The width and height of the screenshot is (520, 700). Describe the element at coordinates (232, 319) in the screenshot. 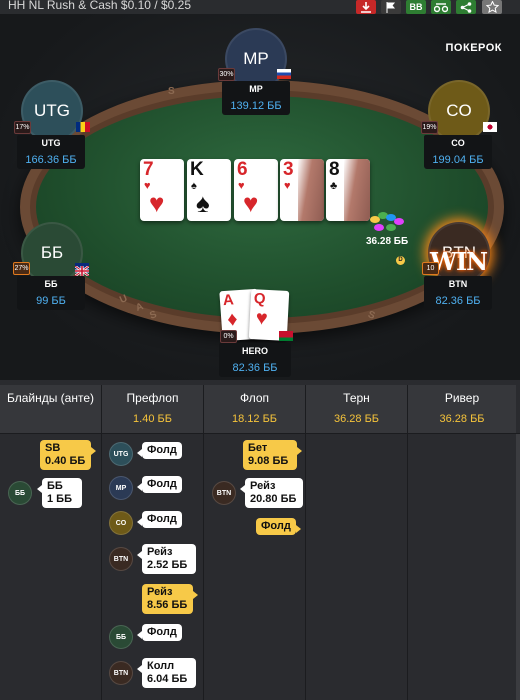

I see `card-suit: ♦` at that location.